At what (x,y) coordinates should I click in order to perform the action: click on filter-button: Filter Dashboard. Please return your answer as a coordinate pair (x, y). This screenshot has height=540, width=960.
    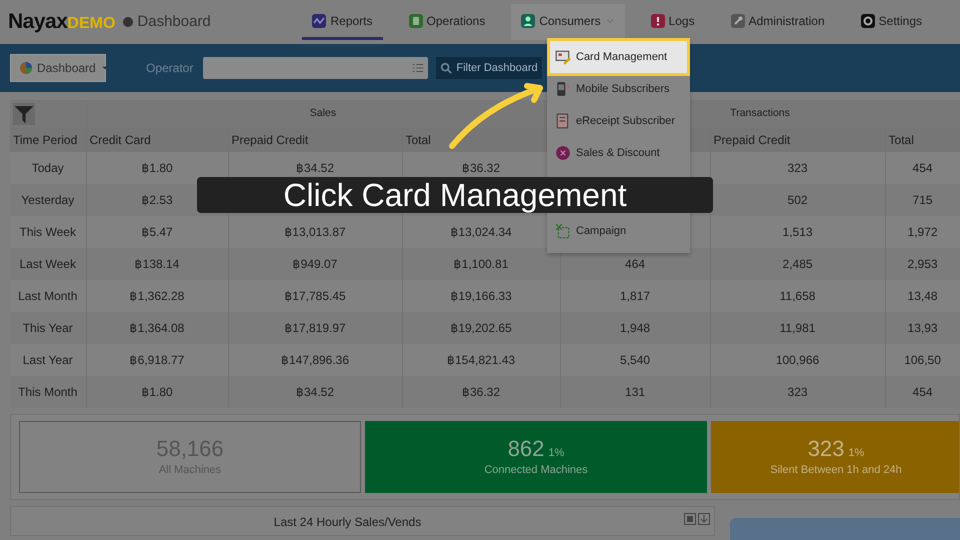
    Looking at the image, I should click on (489, 68).